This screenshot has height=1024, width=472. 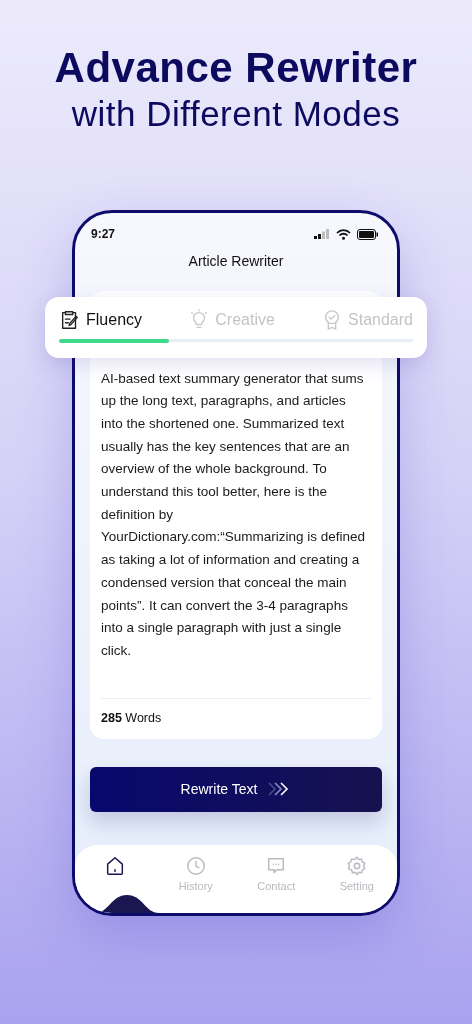 What do you see at coordinates (236, 114) in the screenshot?
I see `headline-subtitle: with Different Modes` at bounding box center [236, 114].